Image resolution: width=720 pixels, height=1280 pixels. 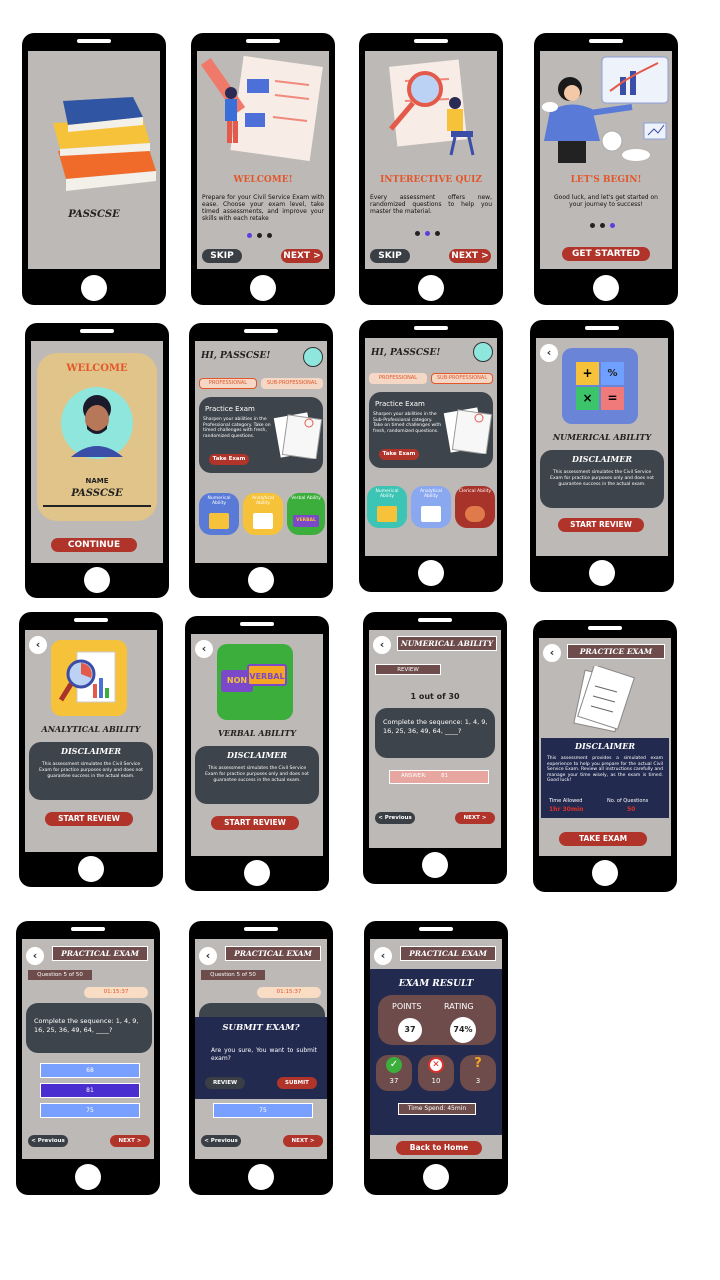 What do you see at coordinates (566, 801) in the screenshot?
I see `time-allowed-label: Time Allowed` at bounding box center [566, 801].